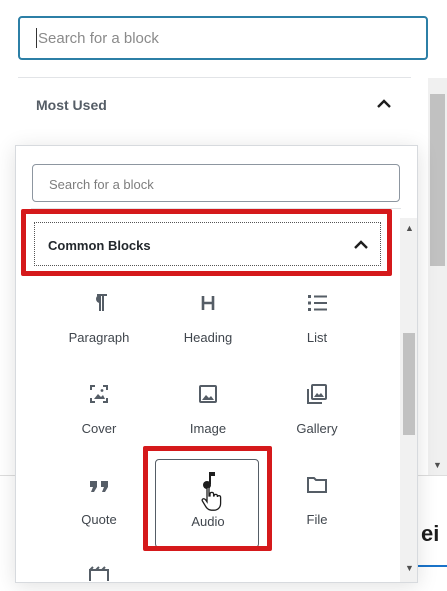 The image size is (447, 591). What do you see at coordinates (216, 183) in the screenshot?
I see `popover-search-input: Search for a block` at bounding box center [216, 183].